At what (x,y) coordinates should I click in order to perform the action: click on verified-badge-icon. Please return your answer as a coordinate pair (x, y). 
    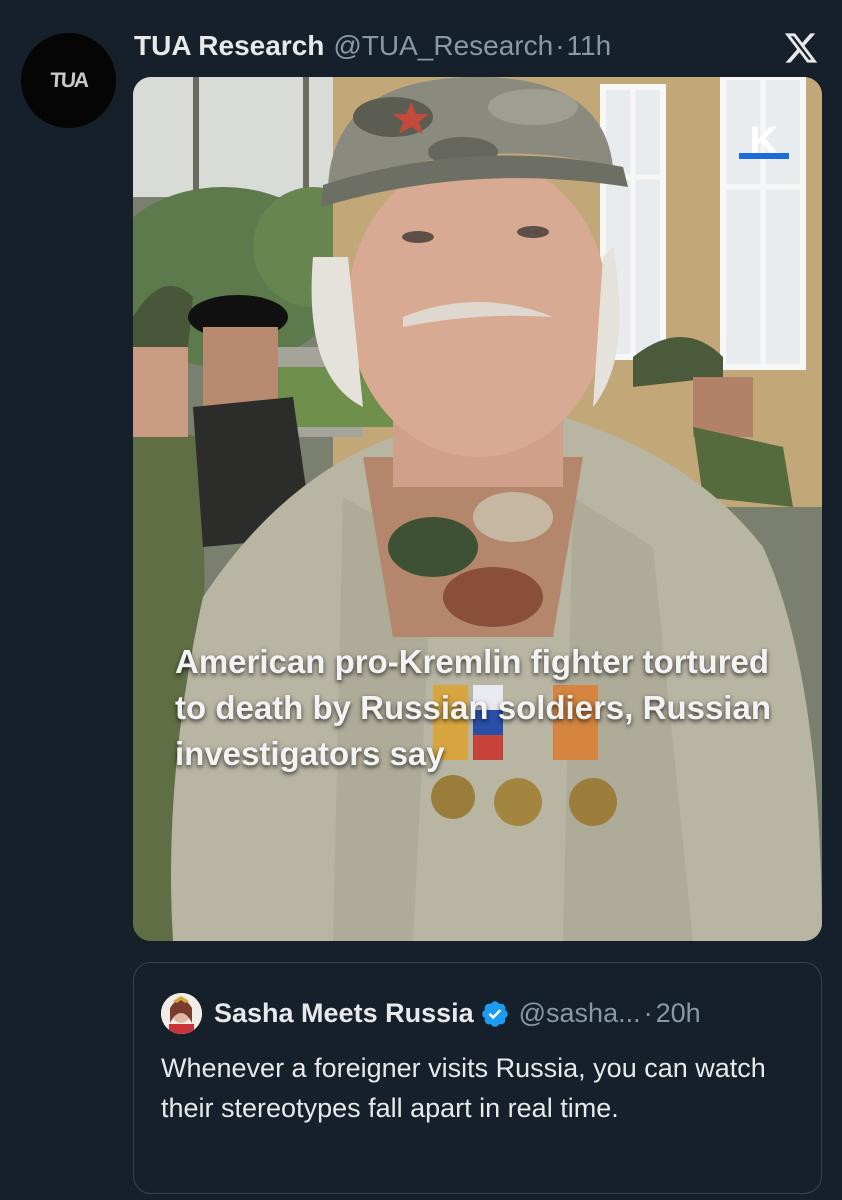
    Looking at the image, I should click on (494, 1013).